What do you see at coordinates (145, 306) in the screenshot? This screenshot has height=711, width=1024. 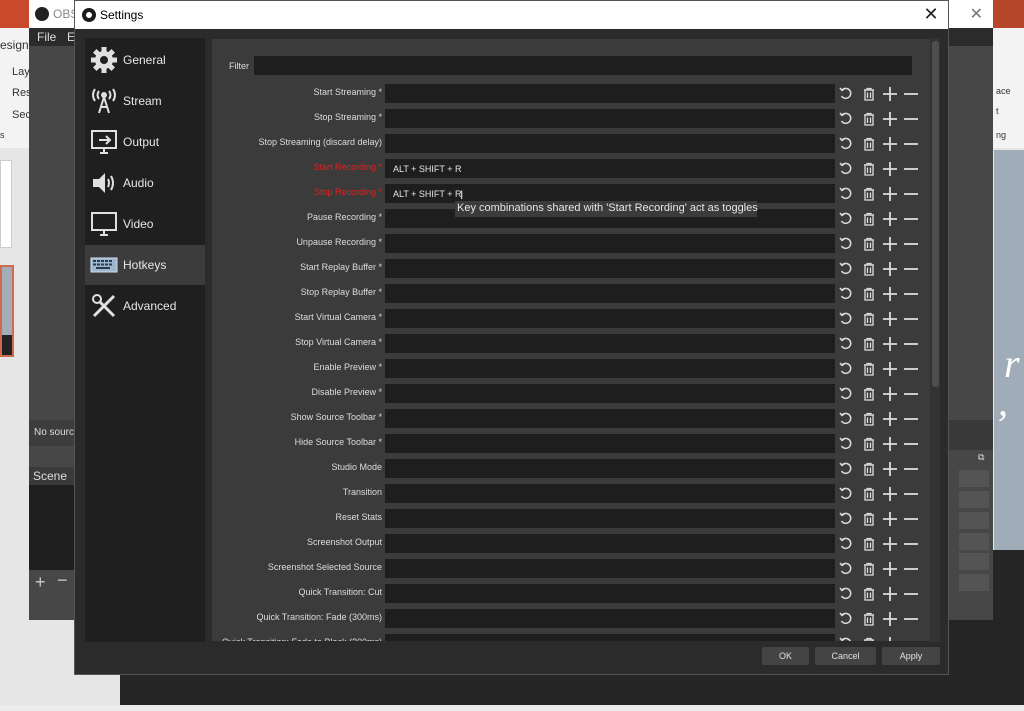 I see `sidebar-item-advanced: Advanced` at bounding box center [145, 306].